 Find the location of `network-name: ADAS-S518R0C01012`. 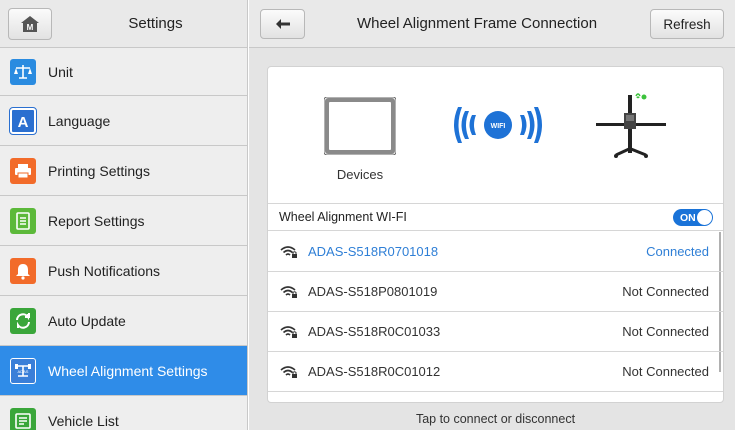

network-name: ADAS-S518R0C01012 is located at coordinates (374, 371).